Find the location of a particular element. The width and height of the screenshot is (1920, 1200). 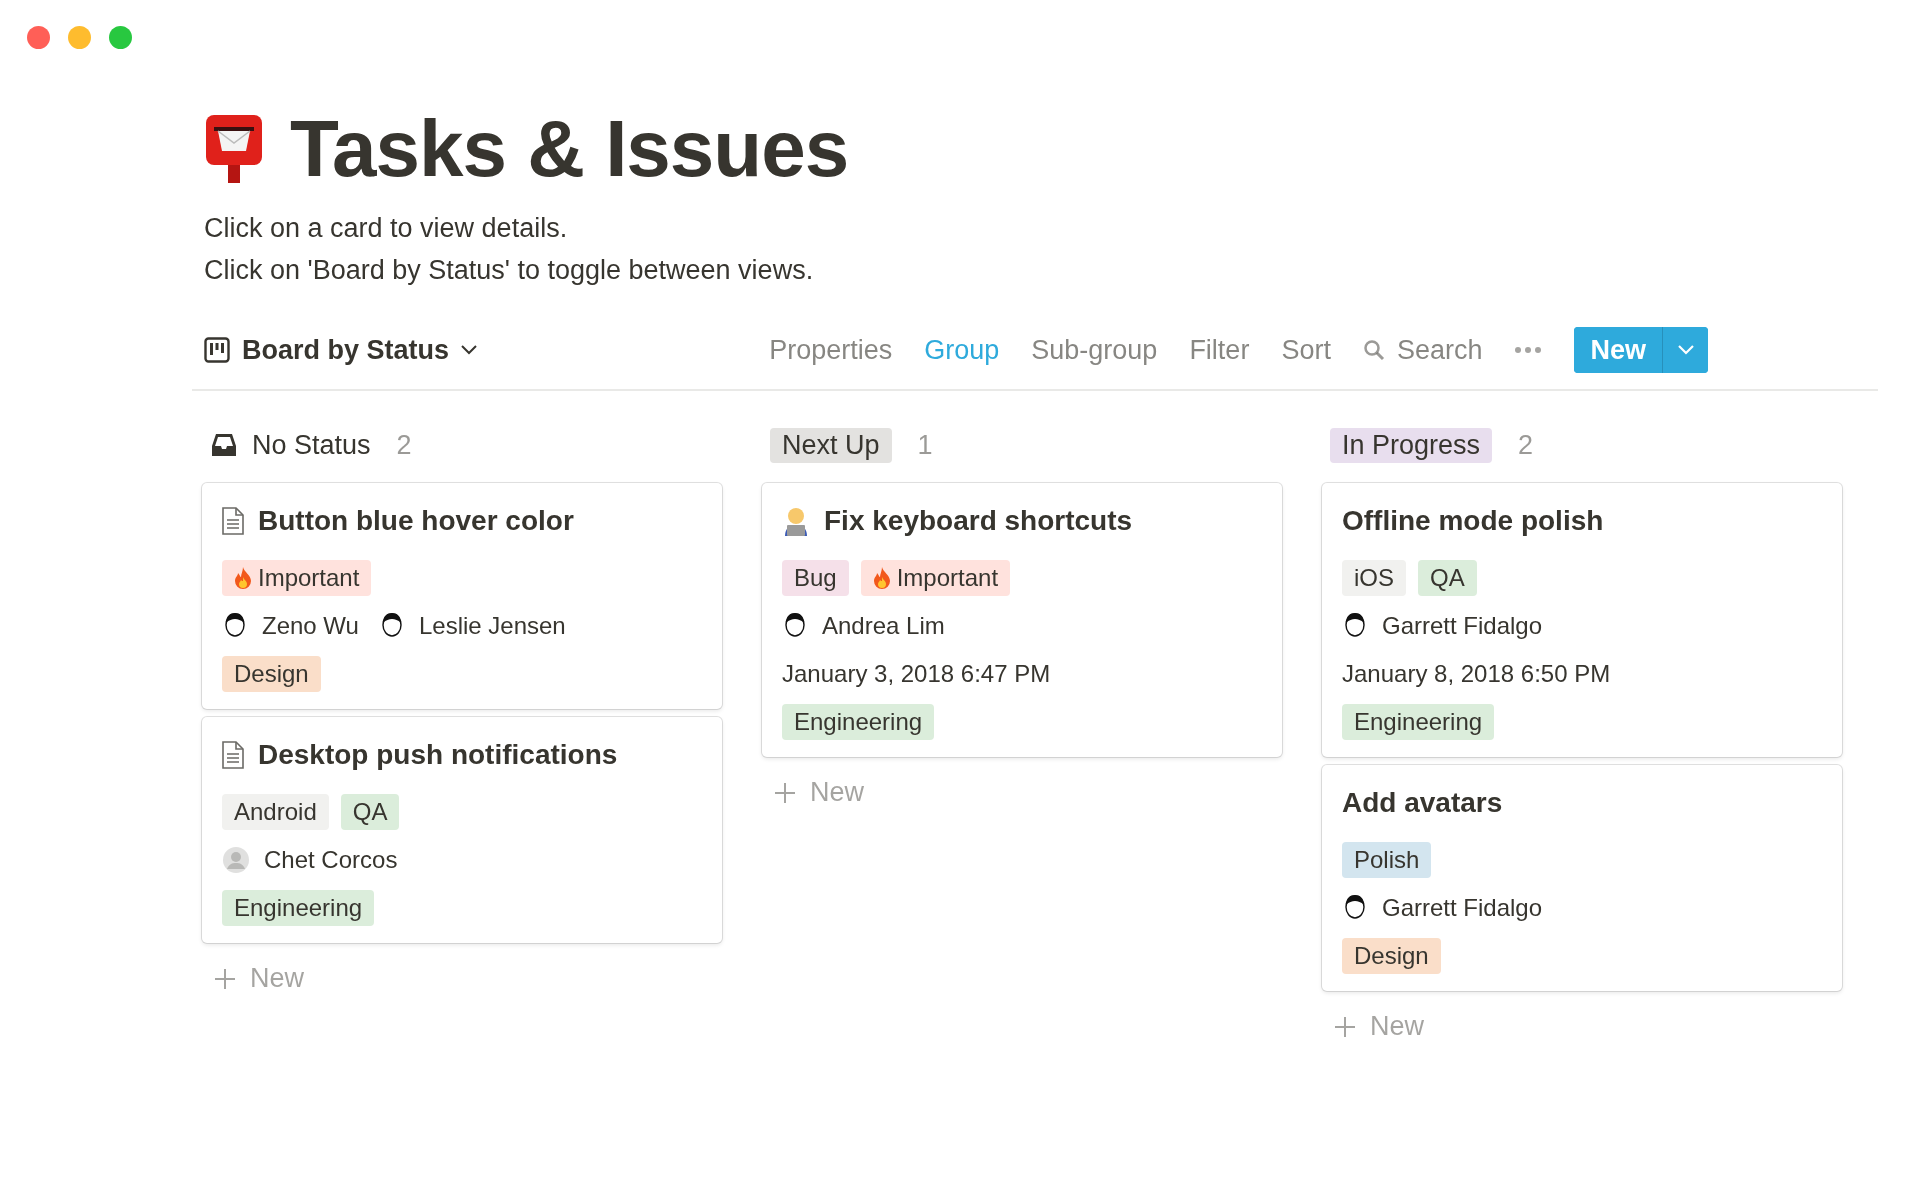

toolbar-button: Group is located at coordinates (962, 350).